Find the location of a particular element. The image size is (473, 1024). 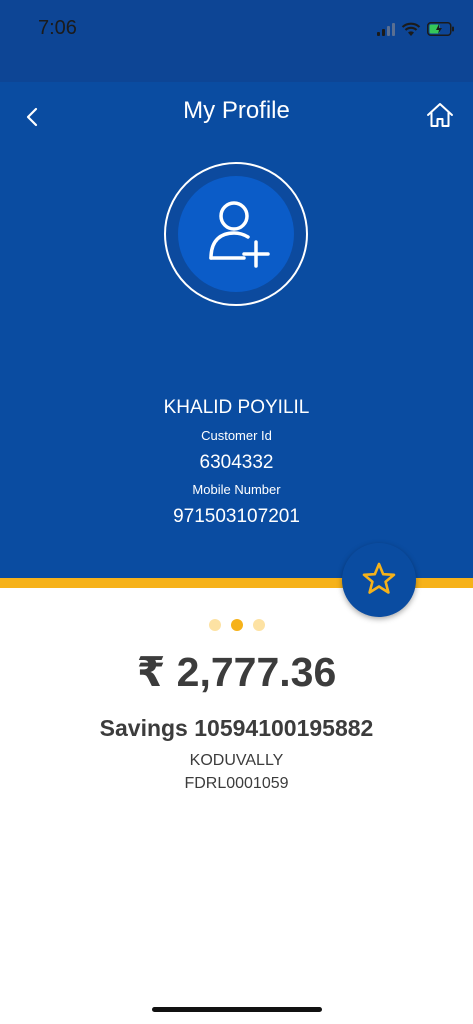

avatar-inner is located at coordinates (236, 234).